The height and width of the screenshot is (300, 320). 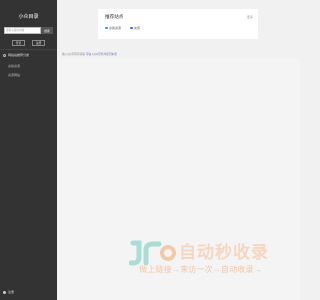 What do you see at coordinates (224, 252) in the screenshot?
I see `watermark-title: 自动秒收录` at bounding box center [224, 252].